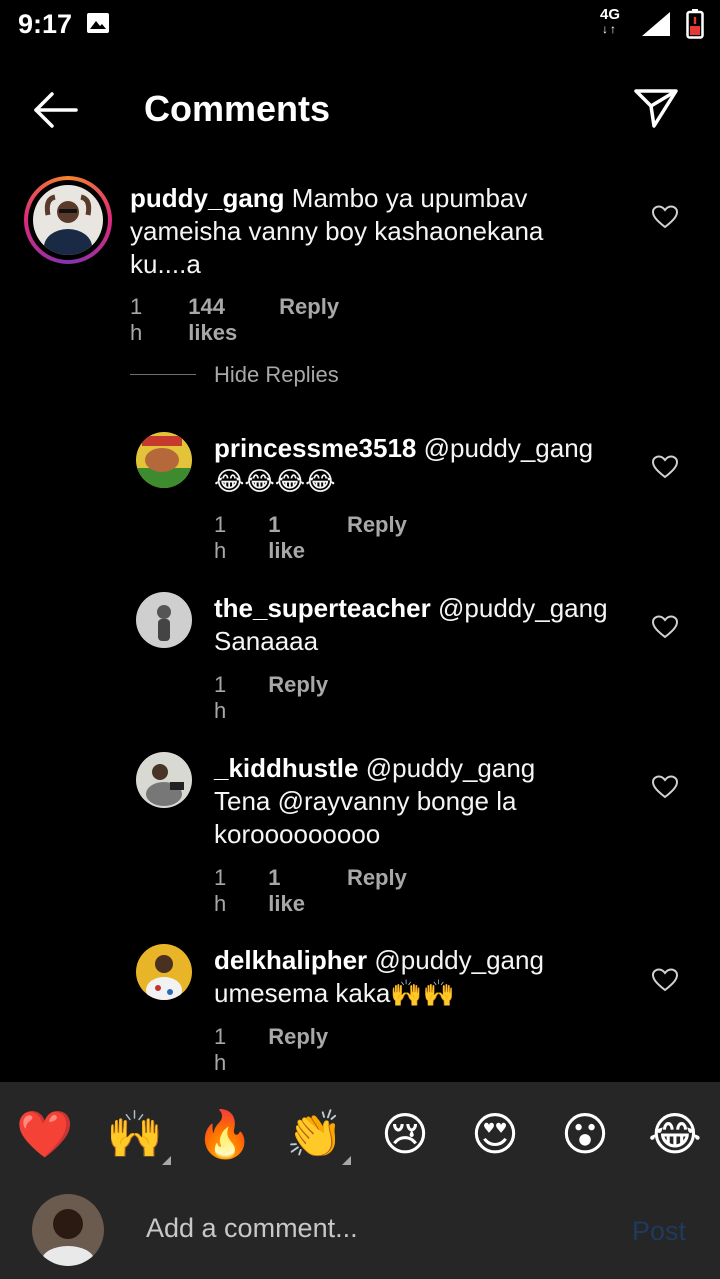 This screenshot has height=1279, width=720. I want to click on signal-icon, so click(656, 24).